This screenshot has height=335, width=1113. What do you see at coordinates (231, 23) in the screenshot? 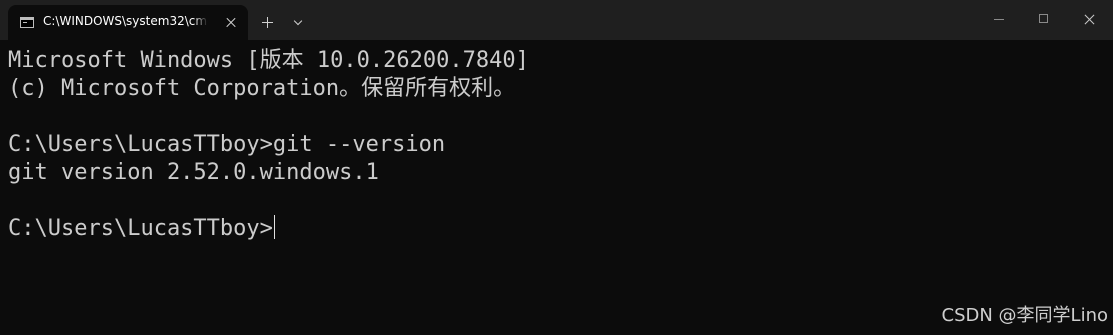
I see `close-tab-icon` at bounding box center [231, 23].